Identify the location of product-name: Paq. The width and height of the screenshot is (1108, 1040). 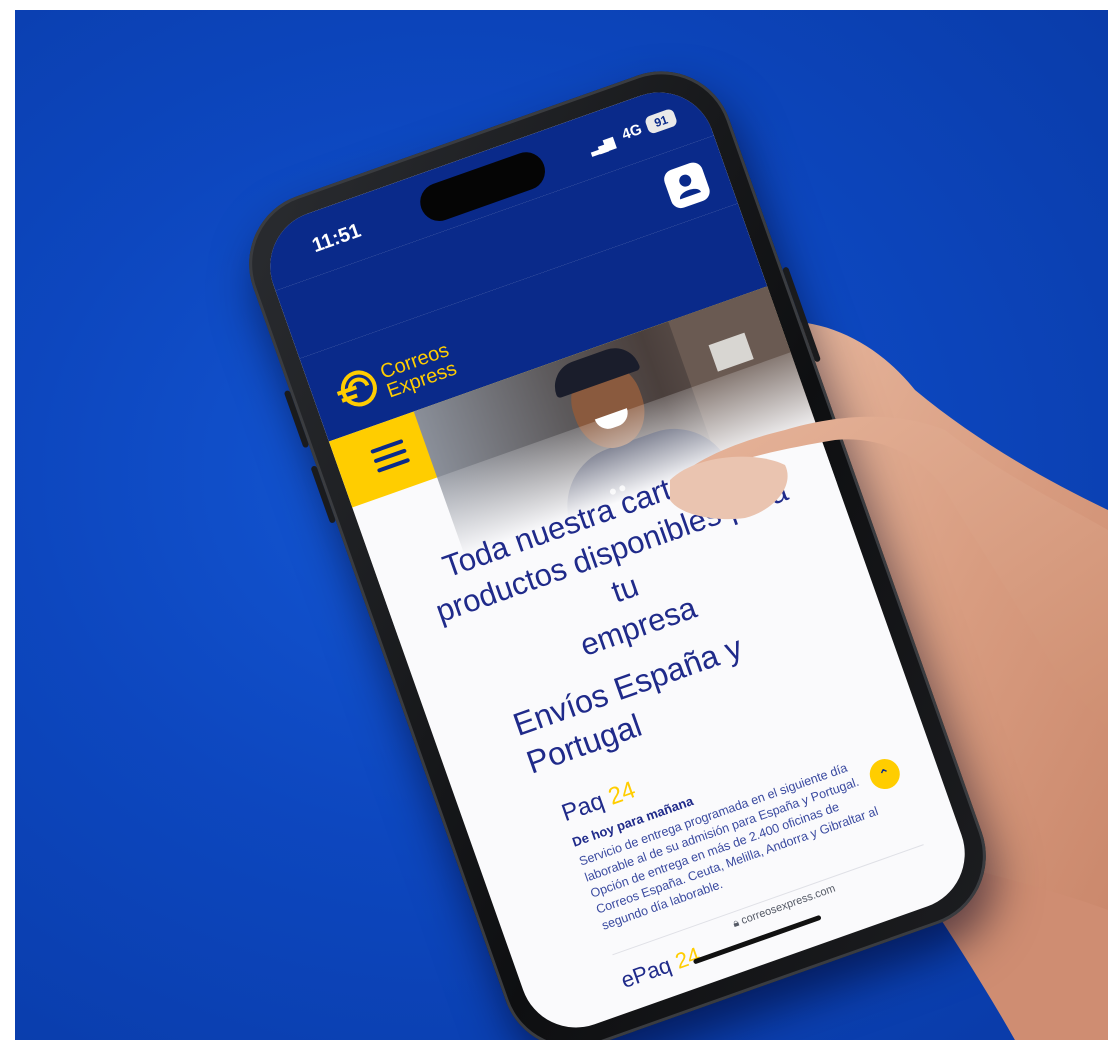
(583, 807).